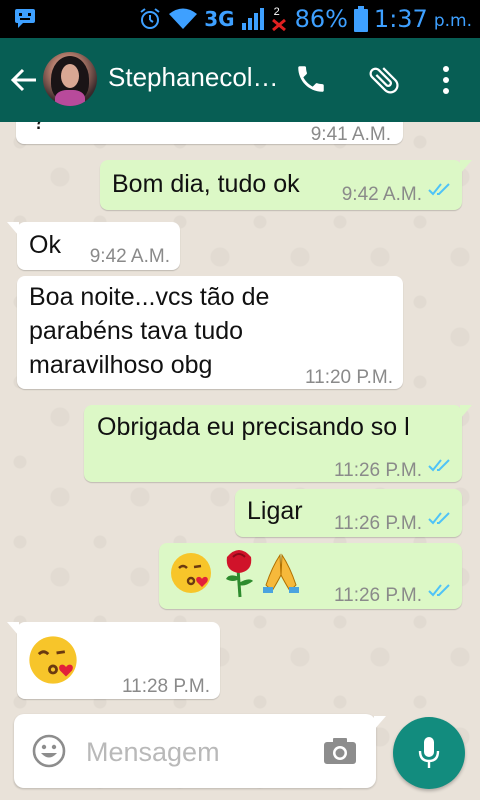  I want to click on emoji-picker-icon, so click(49, 751).